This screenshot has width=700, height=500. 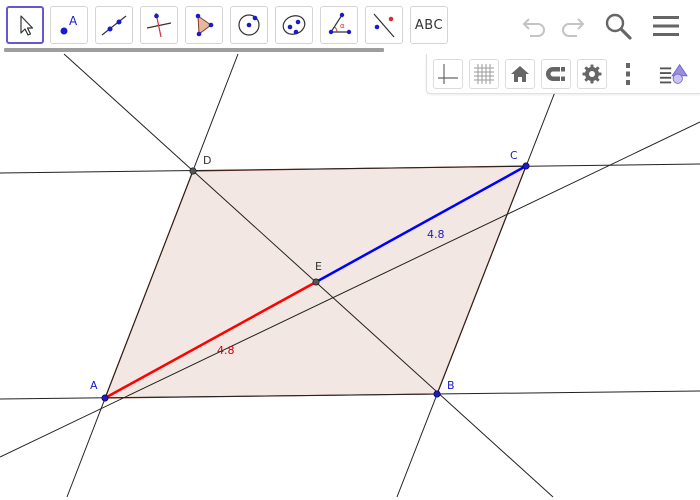 I want to click on perpendicular-line-tool-button, so click(x=159, y=25).